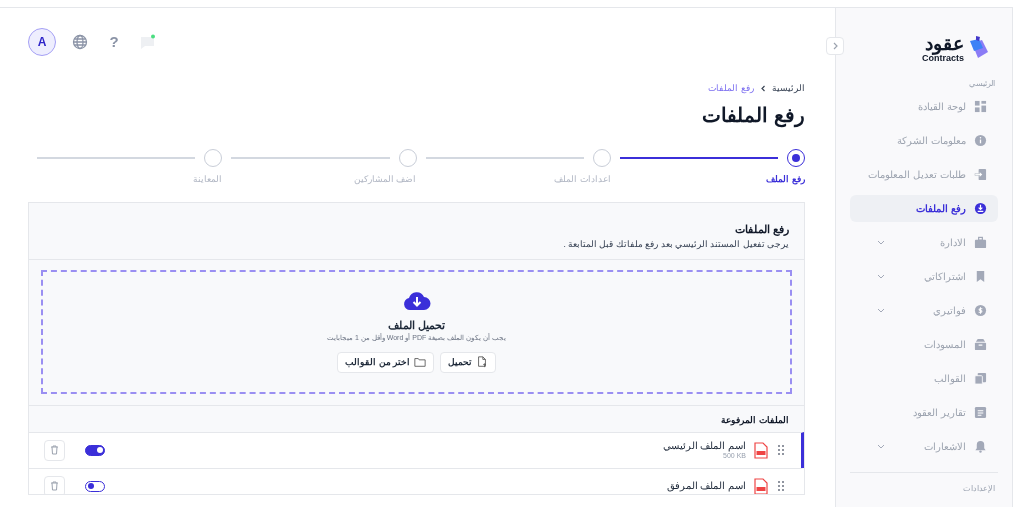  What do you see at coordinates (980, 412) in the screenshot?
I see `document-icon` at bounding box center [980, 412].